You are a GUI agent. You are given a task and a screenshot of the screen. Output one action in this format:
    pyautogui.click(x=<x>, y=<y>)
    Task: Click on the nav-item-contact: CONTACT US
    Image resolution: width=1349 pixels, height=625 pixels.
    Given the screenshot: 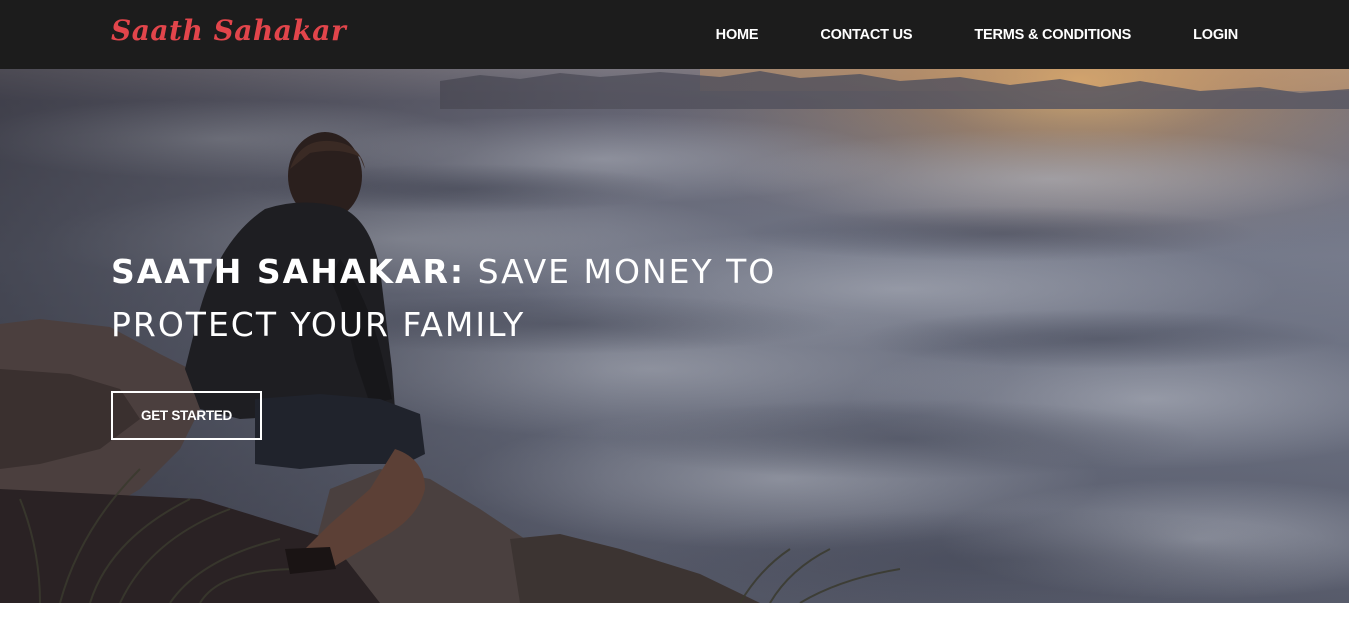 What is the action you would take?
    pyautogui.click(x=866, y=35)
    